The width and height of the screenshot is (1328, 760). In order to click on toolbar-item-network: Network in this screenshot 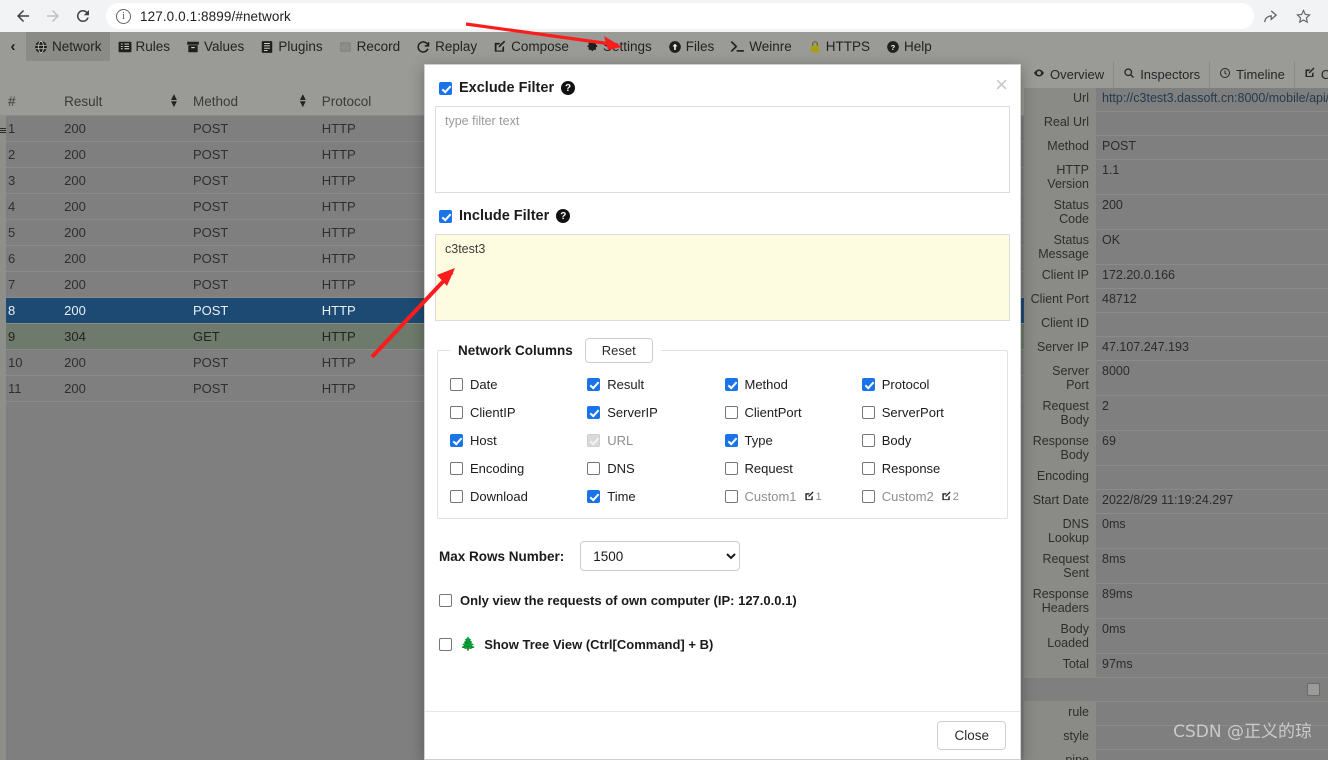, I will do `click(68, 46)`.